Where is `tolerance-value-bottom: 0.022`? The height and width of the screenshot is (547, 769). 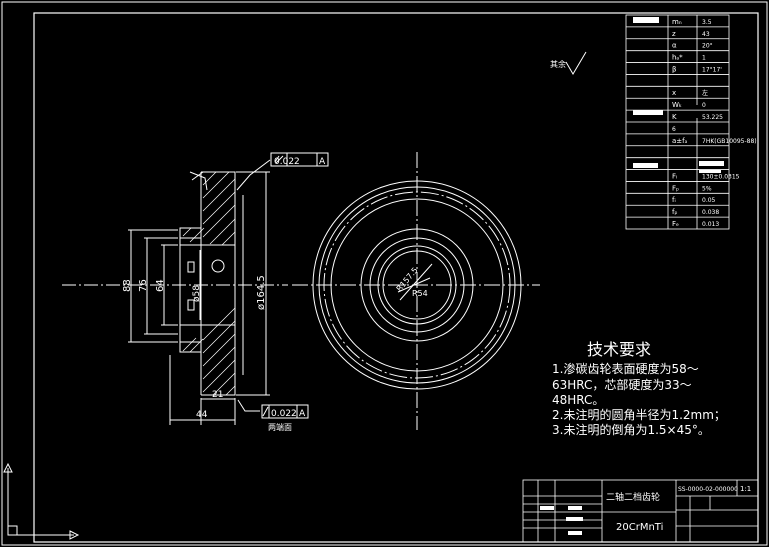 tolerance-value-bottom: 0.022 is located at coordinates (284, 414).